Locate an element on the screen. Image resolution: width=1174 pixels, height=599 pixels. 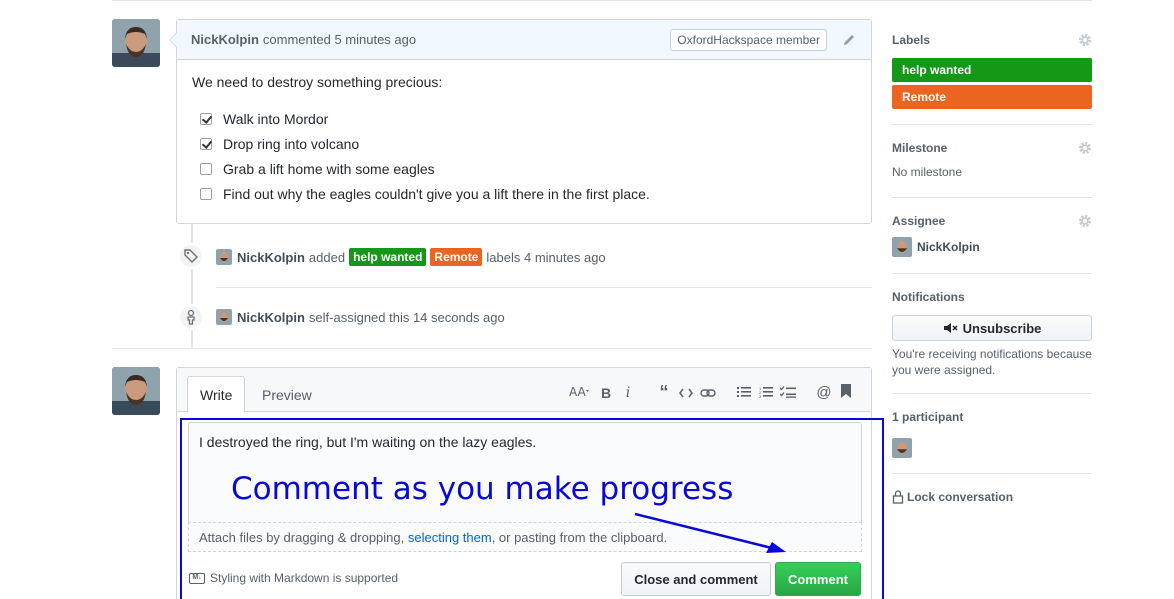
markdown-toolbar: AA B i “ 123 @ is located at coordinates (711, 392).